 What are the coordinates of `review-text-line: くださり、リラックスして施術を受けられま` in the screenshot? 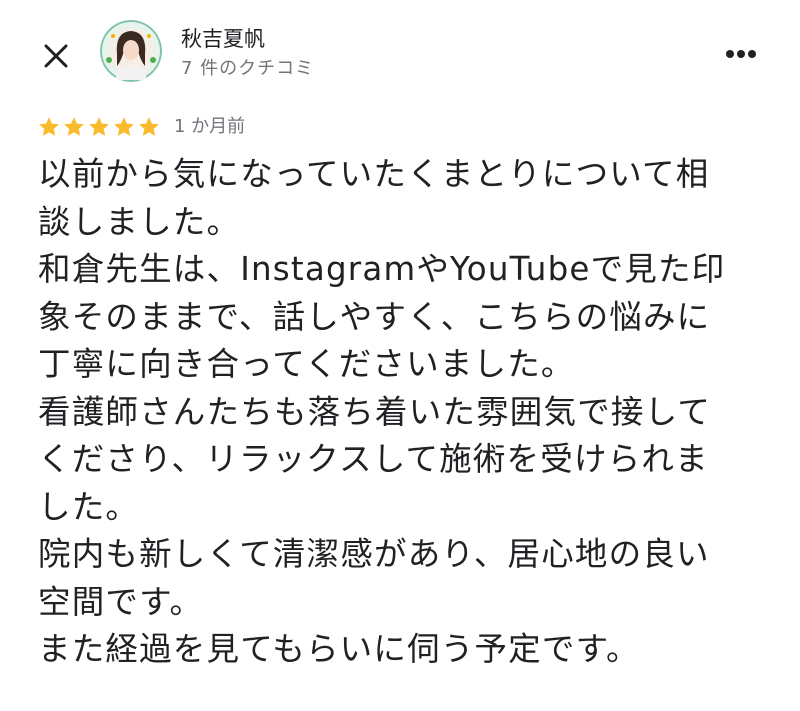 It's located at (373, 459).